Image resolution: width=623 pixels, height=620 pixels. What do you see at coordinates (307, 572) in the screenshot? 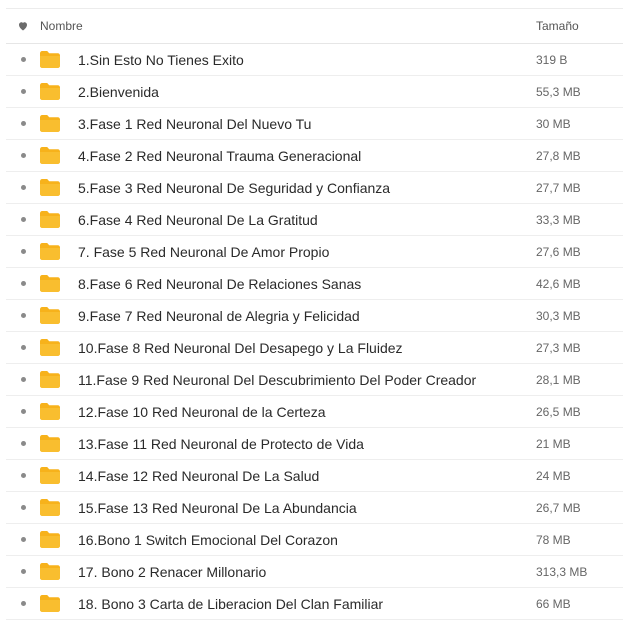
I see `file-name: 17. Bono 2 Renacer Millonario` at bounding box center [307, 572].